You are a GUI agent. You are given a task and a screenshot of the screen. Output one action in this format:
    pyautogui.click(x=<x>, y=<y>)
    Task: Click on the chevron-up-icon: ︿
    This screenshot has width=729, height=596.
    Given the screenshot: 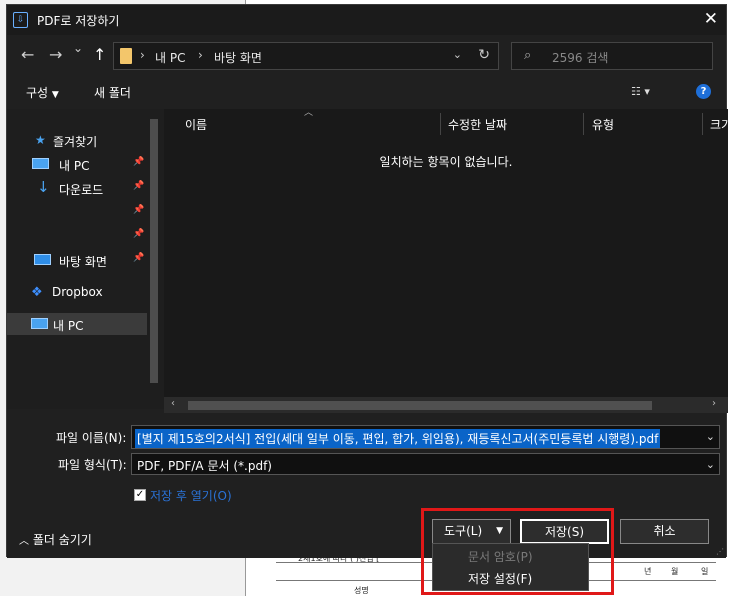 What is the action you would take?
    pyautogui.click(x=24, y=541)
    